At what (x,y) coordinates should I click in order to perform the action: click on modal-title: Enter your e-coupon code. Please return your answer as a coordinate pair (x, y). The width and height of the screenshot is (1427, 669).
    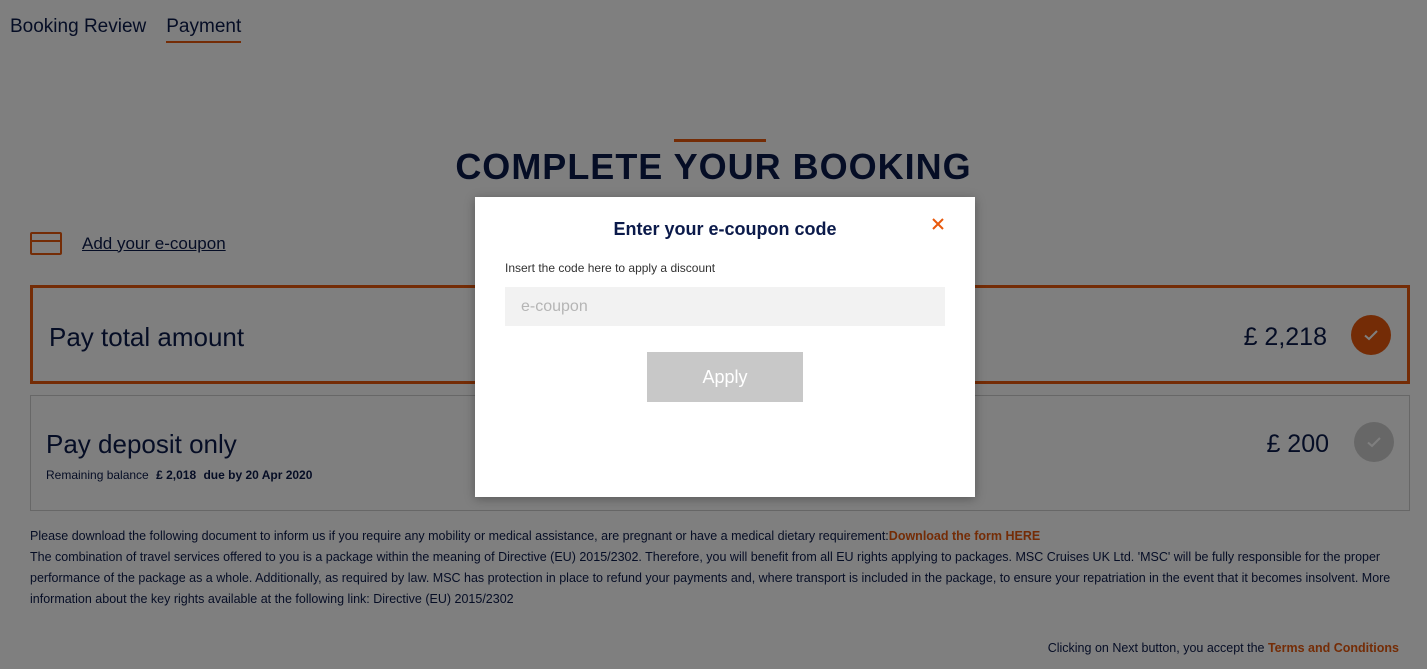
    Looking at the image, I should click on (725, 229).